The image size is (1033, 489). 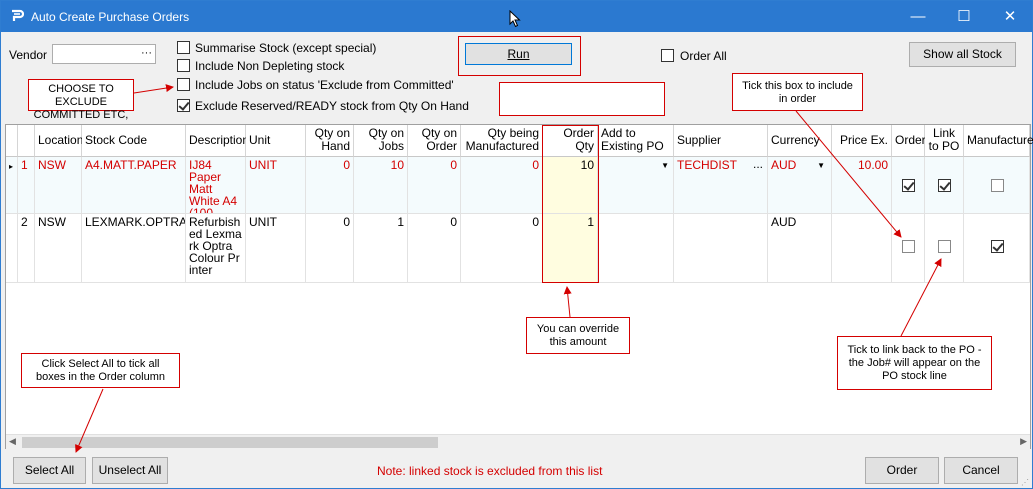 What do you see at coordinates (515, 19) in the screenshot?
I see `mouse-cursor-icon` at bounding box center [515, 19].